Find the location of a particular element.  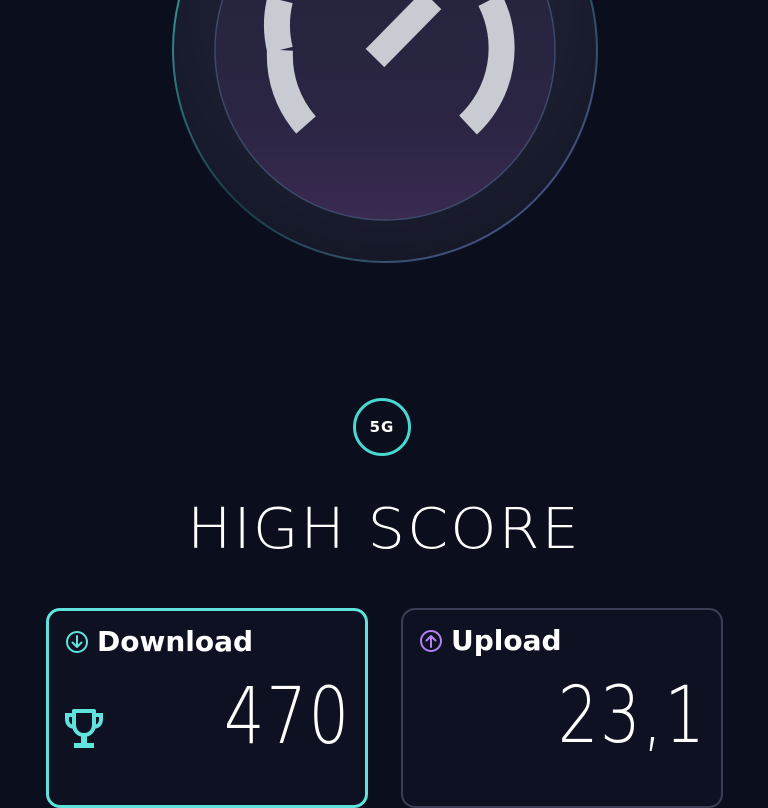

arrow-down-circle-icon is located at coordinates (77, 642).